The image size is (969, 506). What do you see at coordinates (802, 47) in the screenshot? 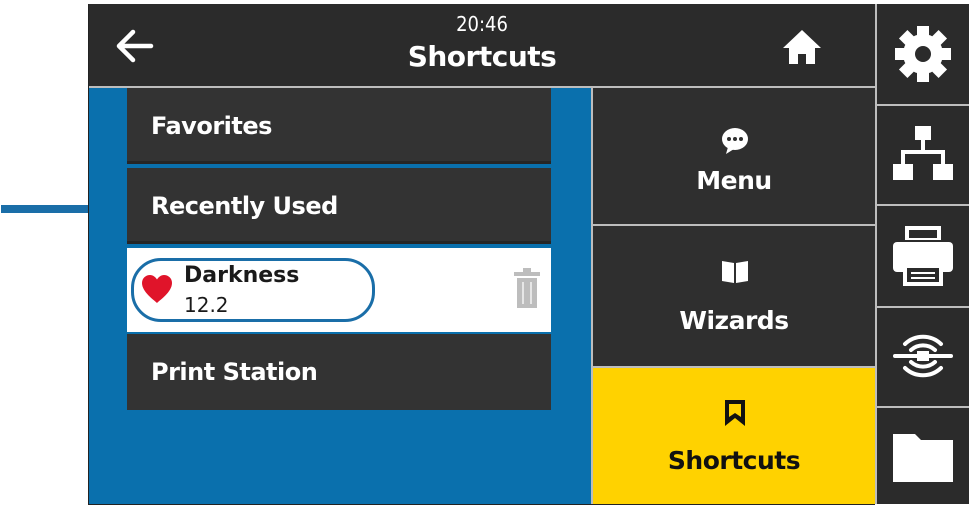
I see `home-icon` at bounding box center [802, 47].